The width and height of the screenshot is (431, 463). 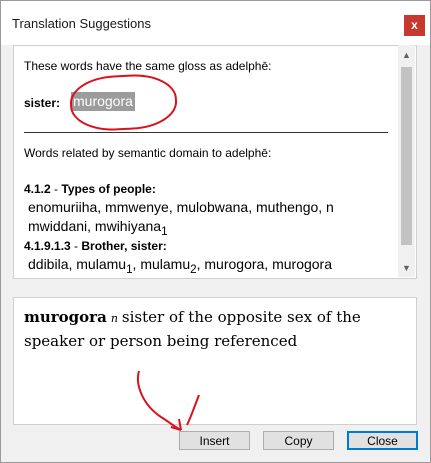 I want to click on vertical-scrollbar: ▲ ▼, so click(x=406, y=161).